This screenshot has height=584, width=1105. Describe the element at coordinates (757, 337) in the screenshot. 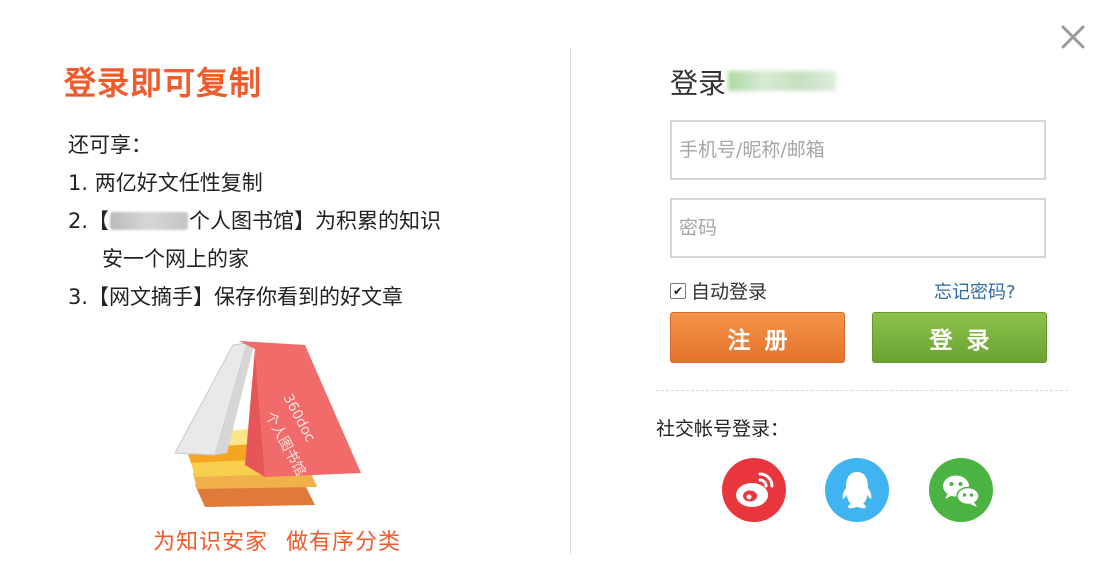

I see `register-button: 注册` at that location.